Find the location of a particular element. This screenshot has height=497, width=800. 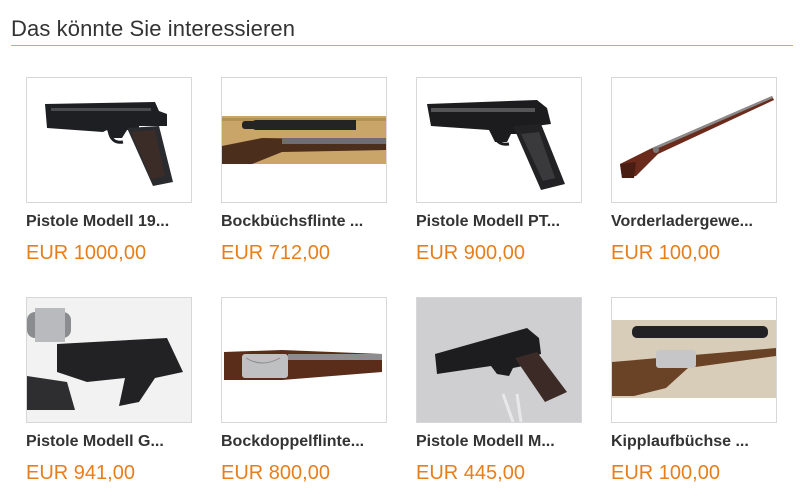

product-card-5: Pistole Modell G... EUR 941,00 is located at coordinates (111, 397).